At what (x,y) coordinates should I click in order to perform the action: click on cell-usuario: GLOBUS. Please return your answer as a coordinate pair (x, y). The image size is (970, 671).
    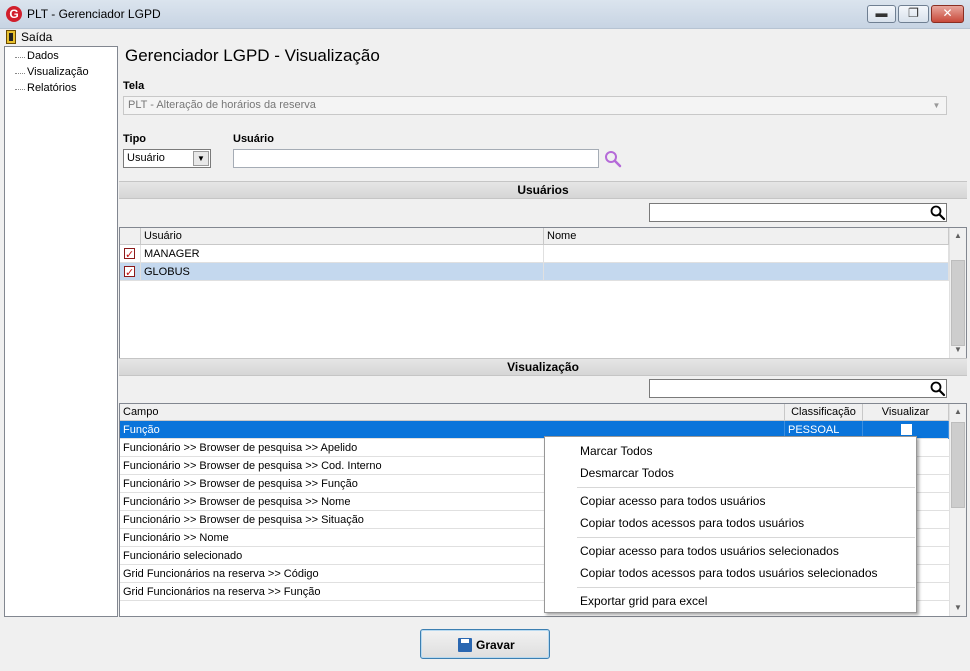
    Looking at the image, I should click on (342, 272).